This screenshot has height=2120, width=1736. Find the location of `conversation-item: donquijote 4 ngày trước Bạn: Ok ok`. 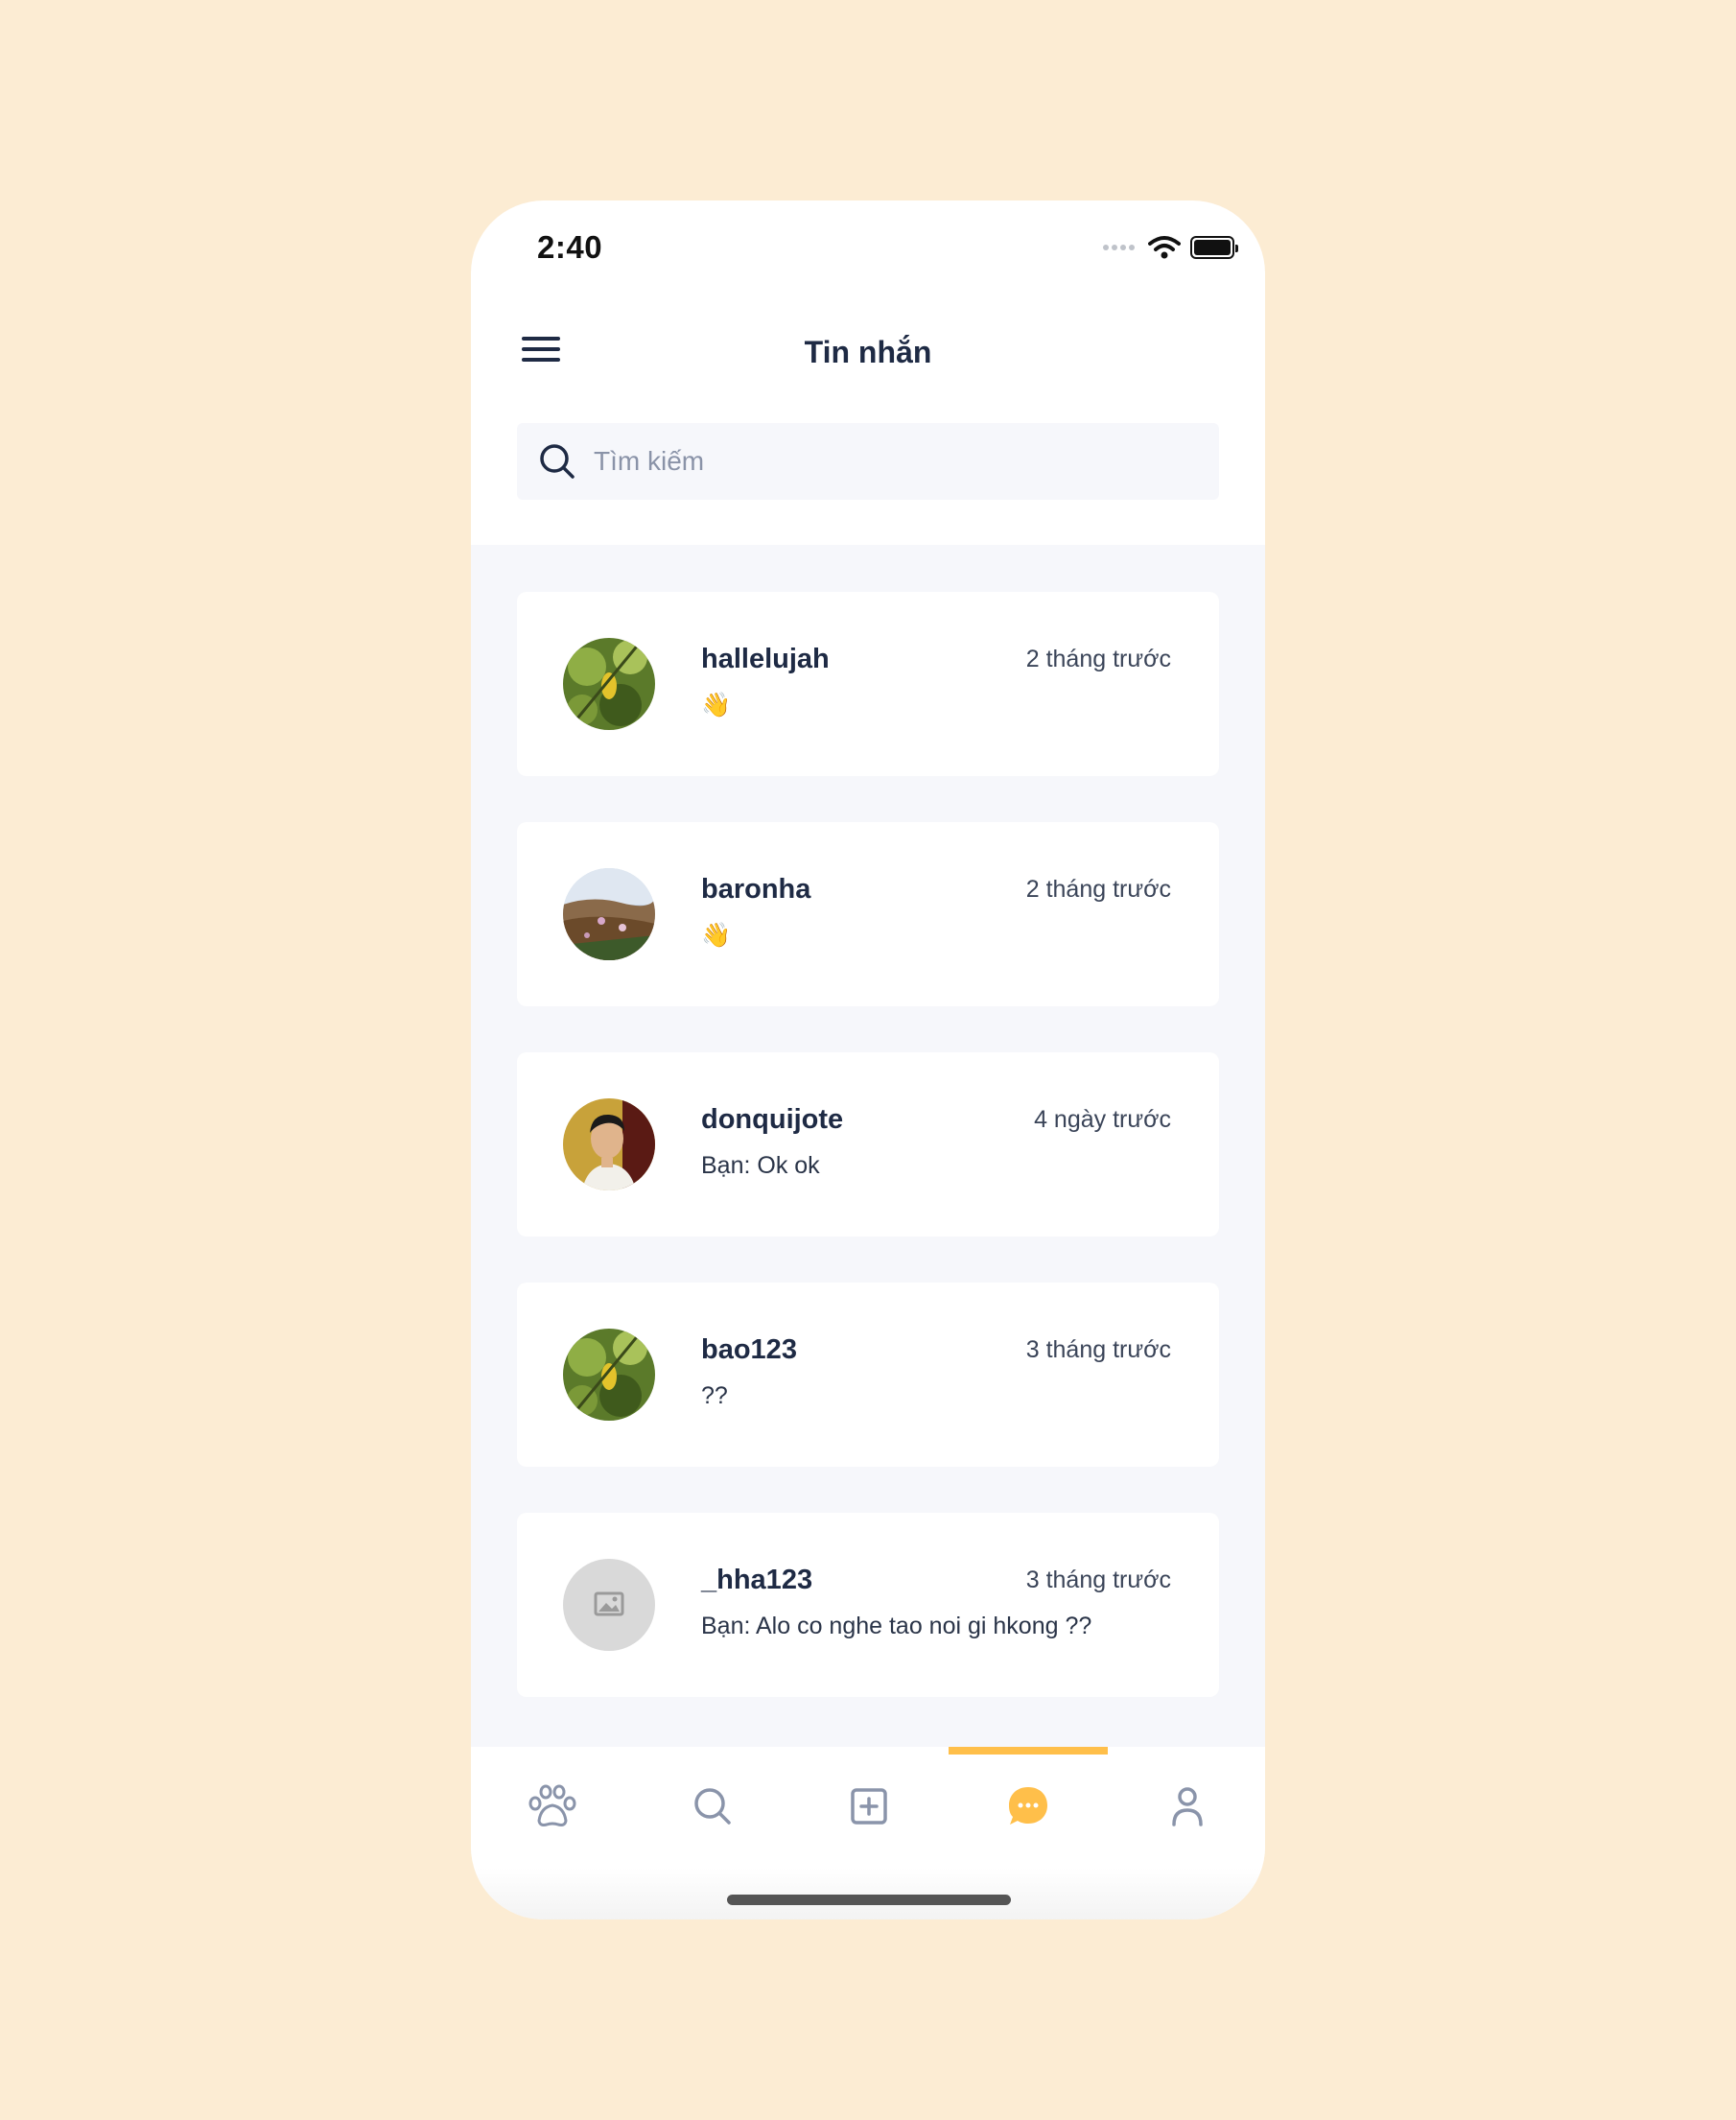

conversation-item: donquijote 4 ngày trước Bạn: Ok ok is located at coordinates (868, 1144).